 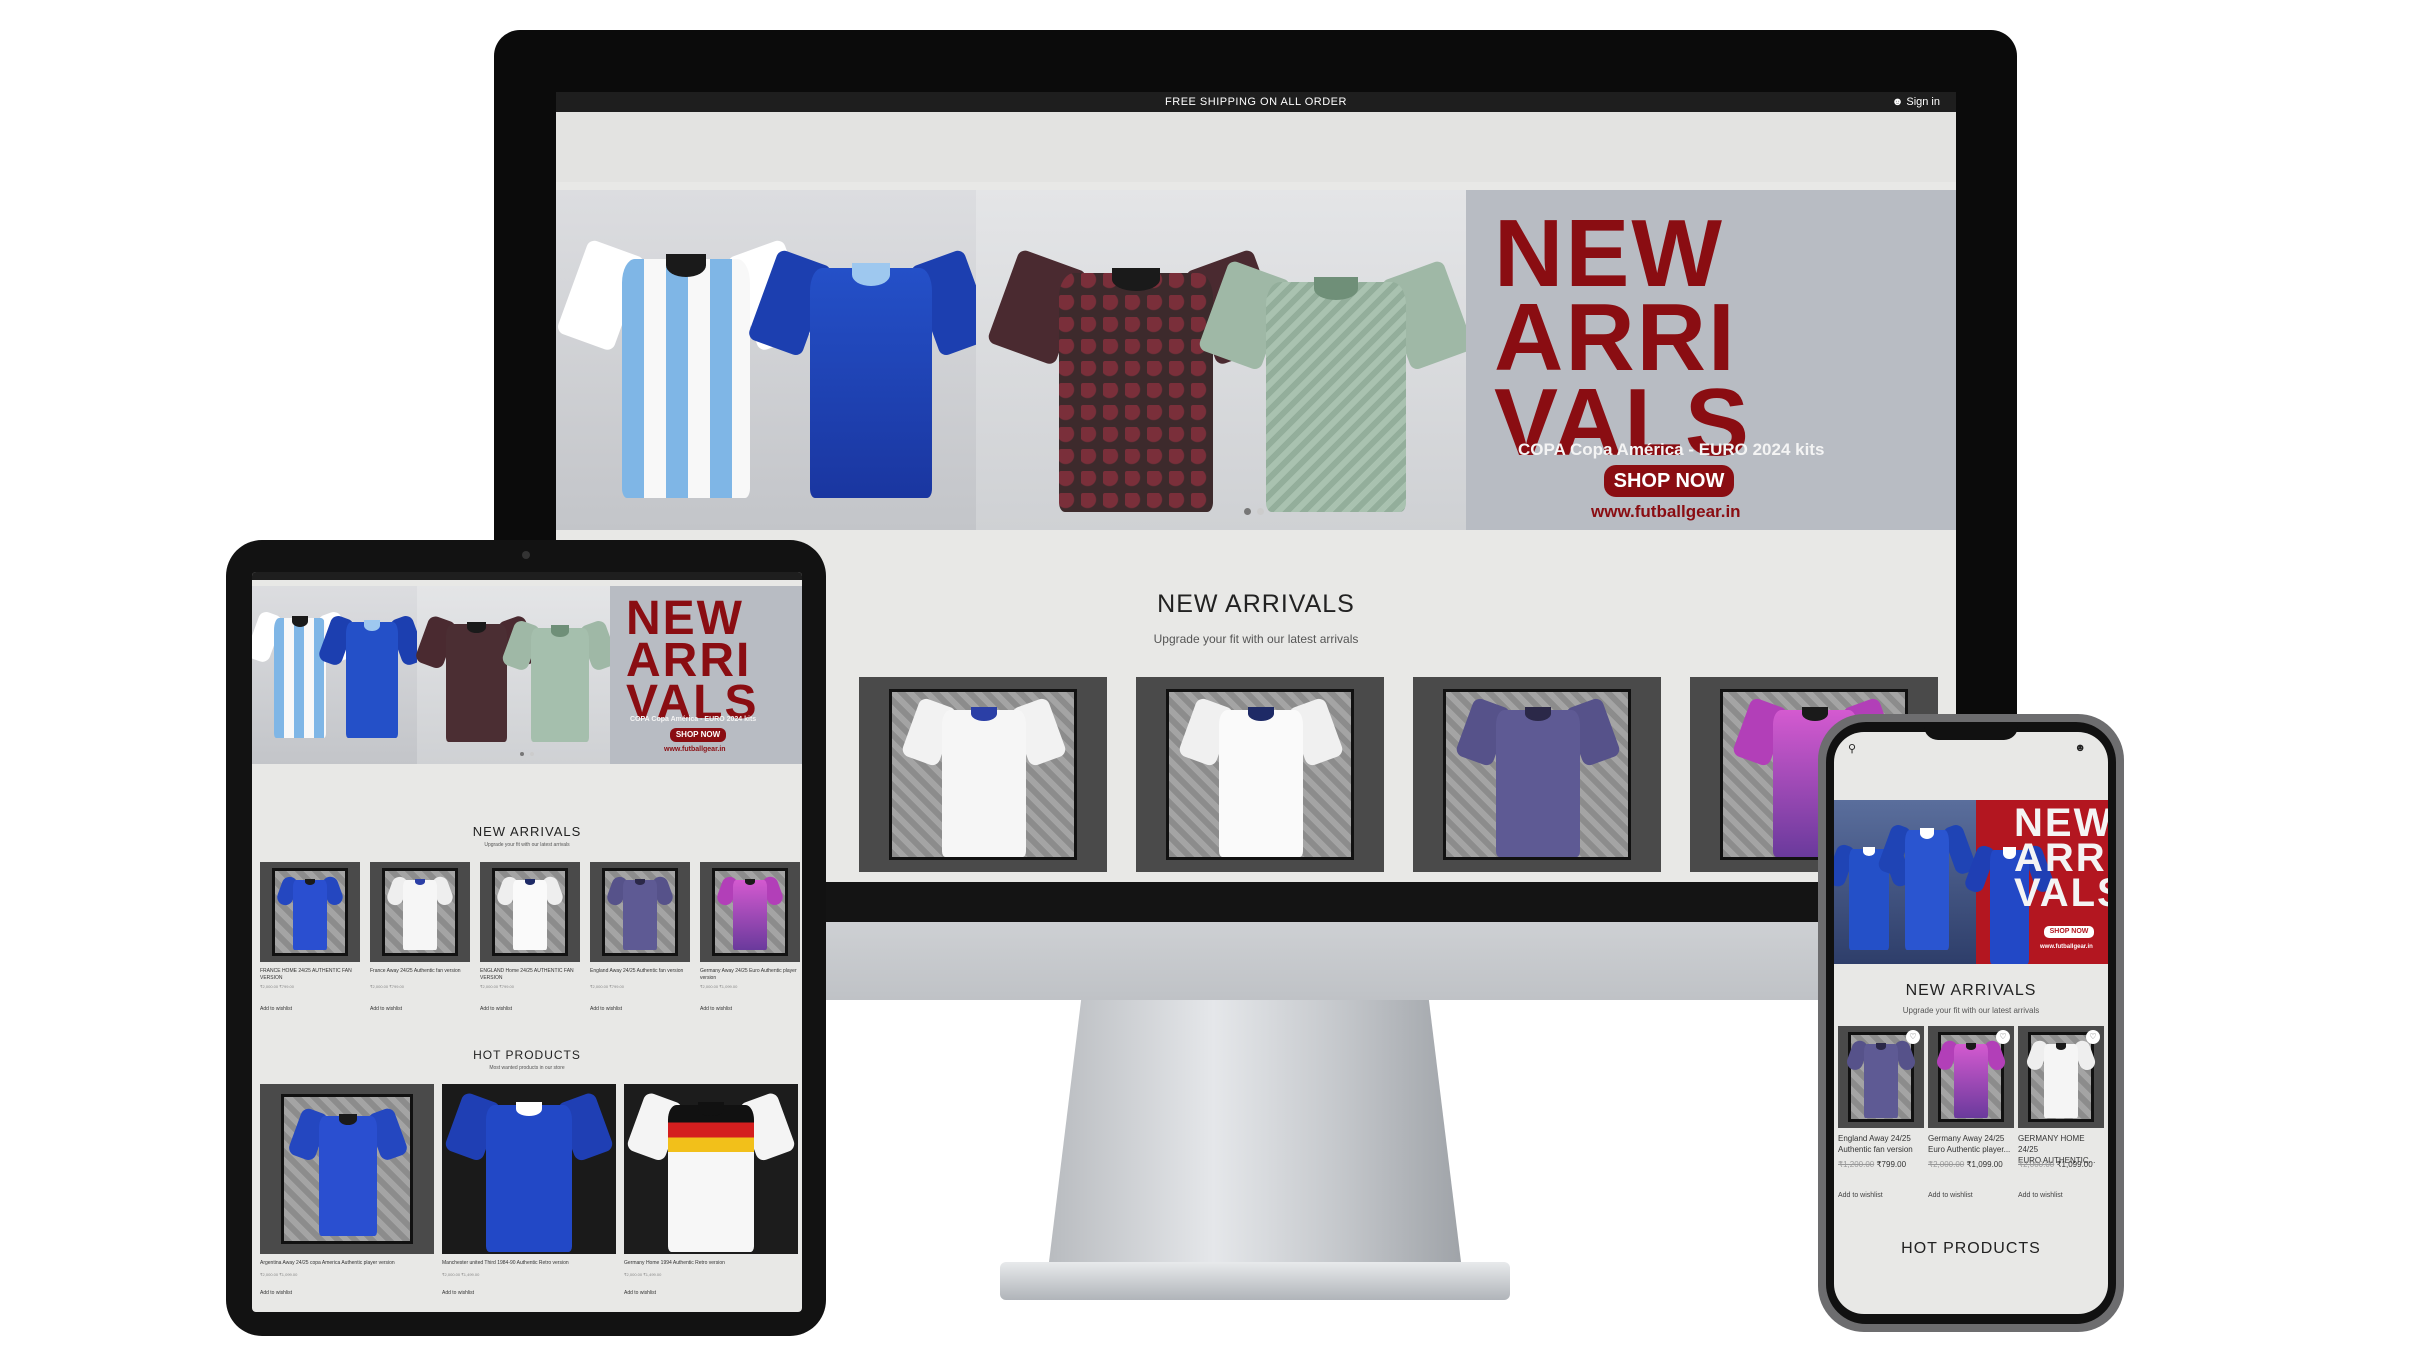 I want to click on monitor-stand-base, so click(x=1255, y=1281).